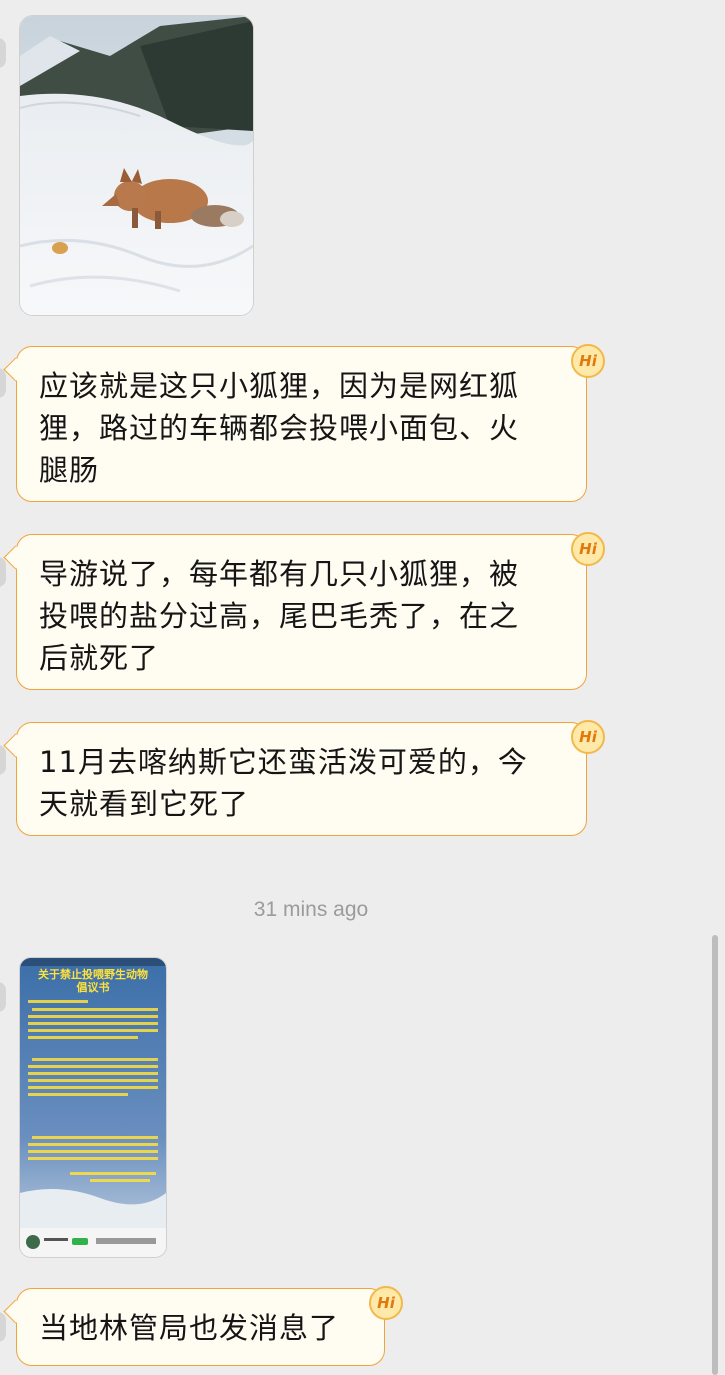 The image size is (725, 1375). Describe the element at coordinates (99, 658) in the screenshot. I see `message-text-line: 后就死了` at that location.